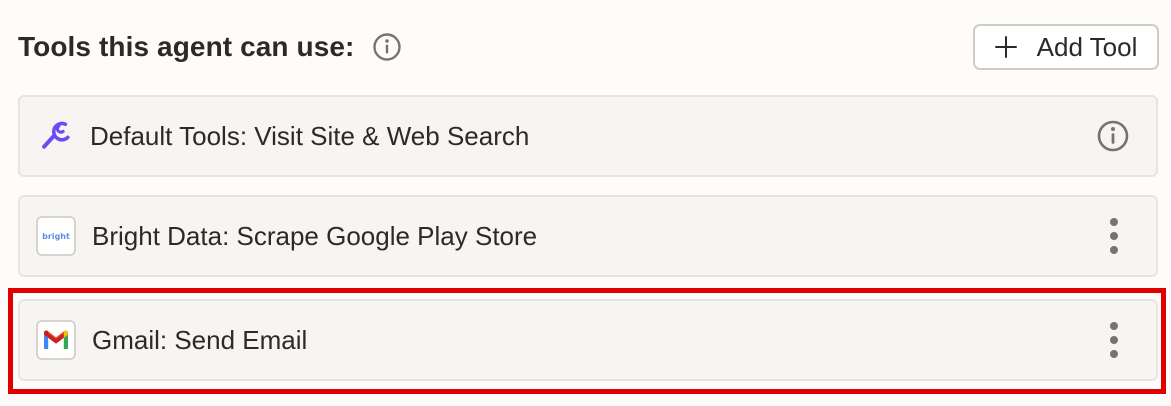 The height and width of the screenshot is (406, 1171). I want to click on bright-data-logo: bright, so click(56, 236).